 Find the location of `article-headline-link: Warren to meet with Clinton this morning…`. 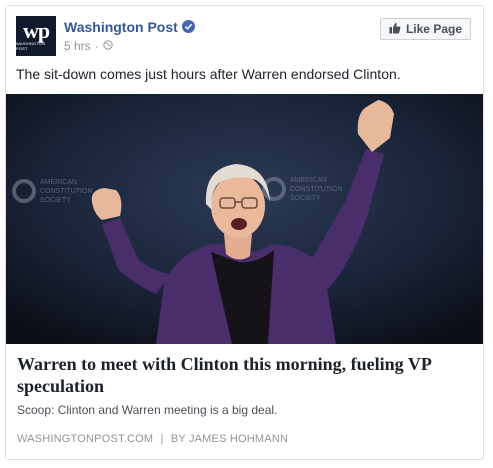

article-headline-link: Warren to meet with Clinton this morning… is located at coordinates (244, 375).